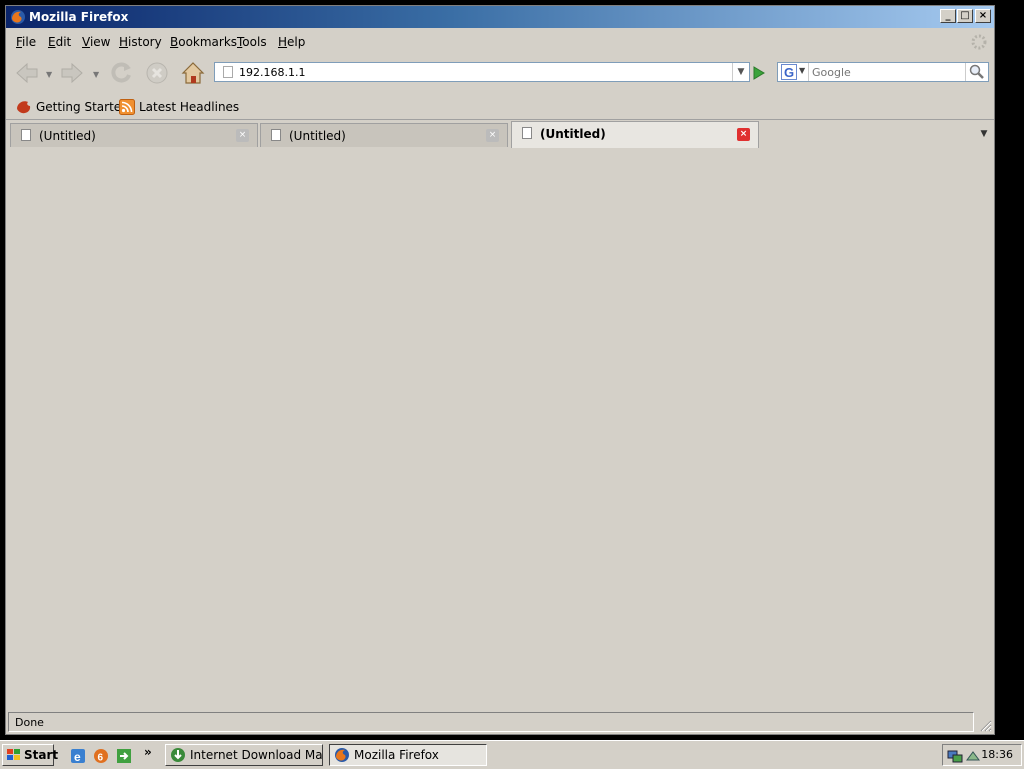  I want to click on go-arrow-icon, so click(758, 73).